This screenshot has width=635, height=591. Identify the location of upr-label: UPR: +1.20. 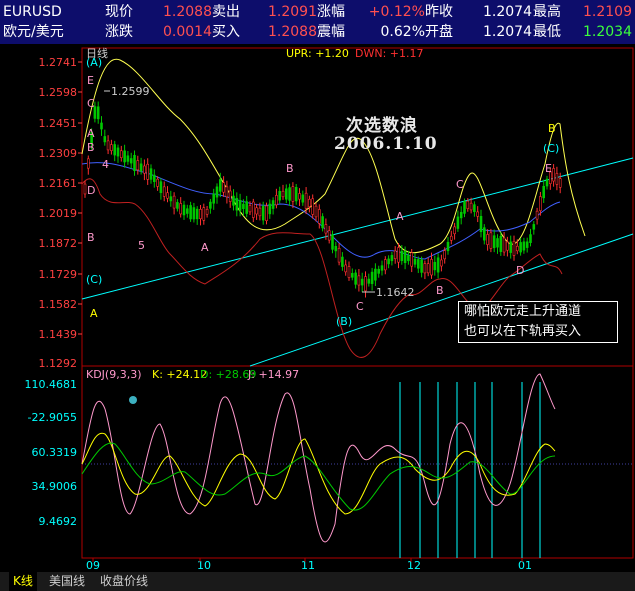
(317, 53).